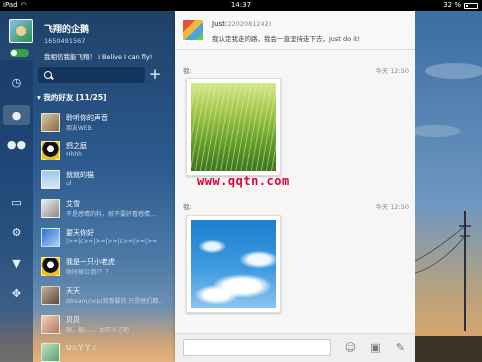 The width and height of the screenshot is (482, 362). What do you see at coordinates (16, 144) in the screenshot?
I see `group-icon: ●●` at bounding box center [16, 144].